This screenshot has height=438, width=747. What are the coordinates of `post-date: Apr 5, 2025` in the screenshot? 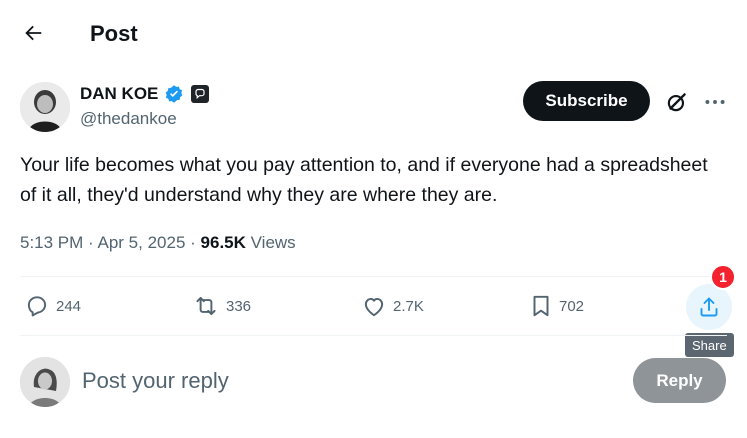 It's located at (142, 242).